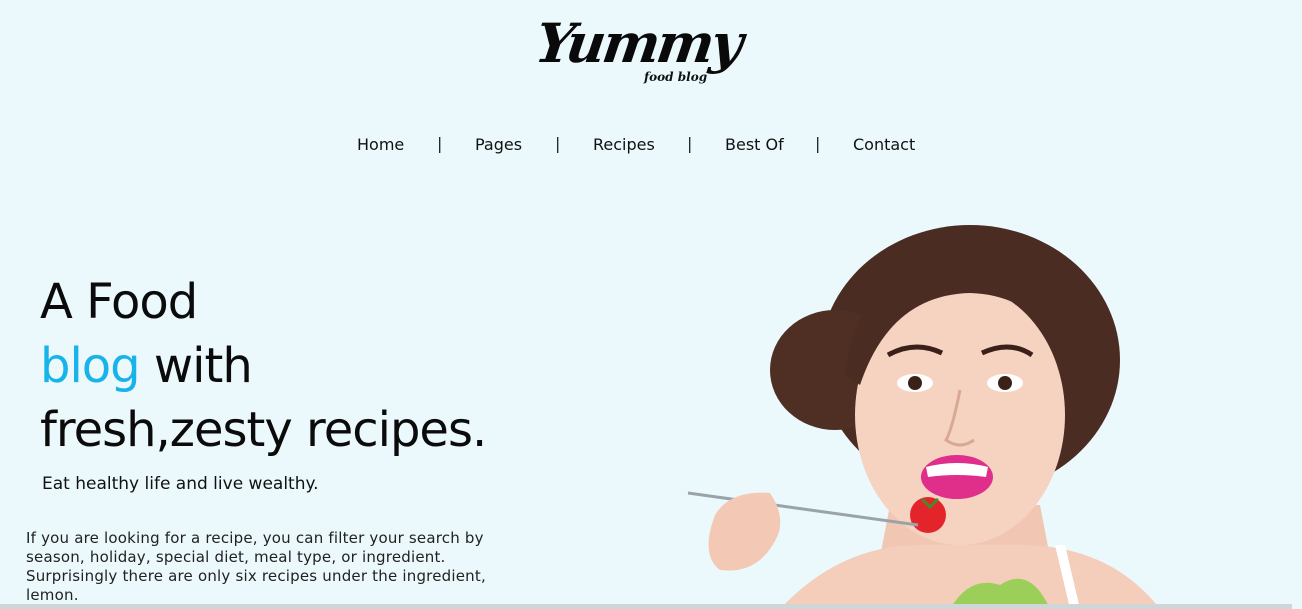 Image resolution: width=1302 pixels, height=609 pixels. Describe the element at coordinates (180, 484) in the screenshot. I see `hero-tagline: Eat healthy life and live wealthy.` at that location.